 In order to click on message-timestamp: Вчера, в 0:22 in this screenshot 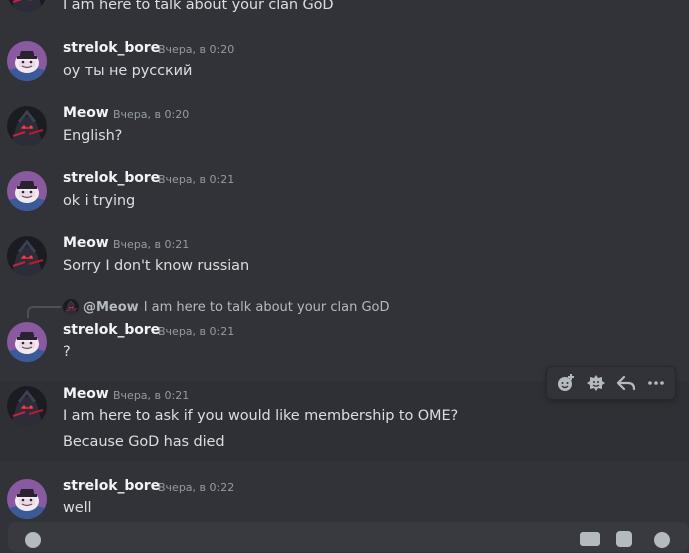, I will do `click(196, 487)`.